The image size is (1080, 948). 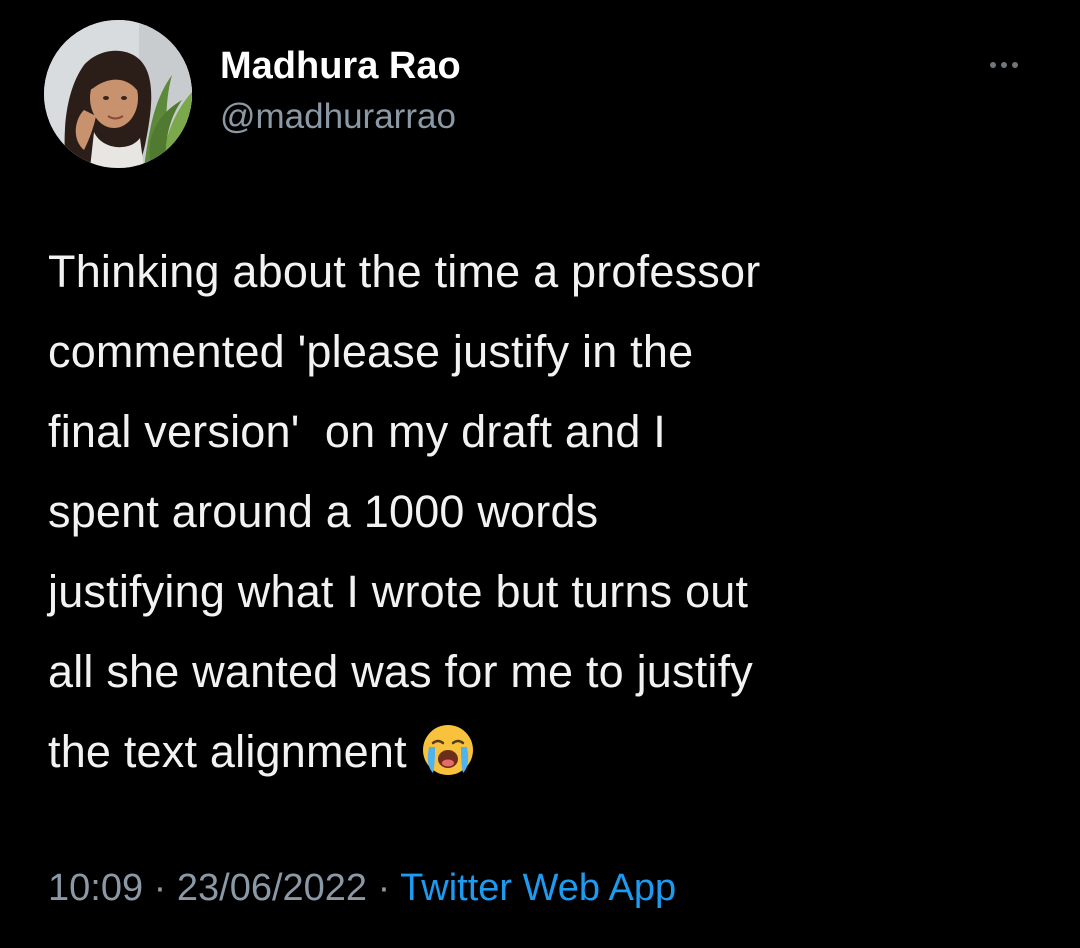 I want to click on more-options-button, so click(x=1004, y=65).